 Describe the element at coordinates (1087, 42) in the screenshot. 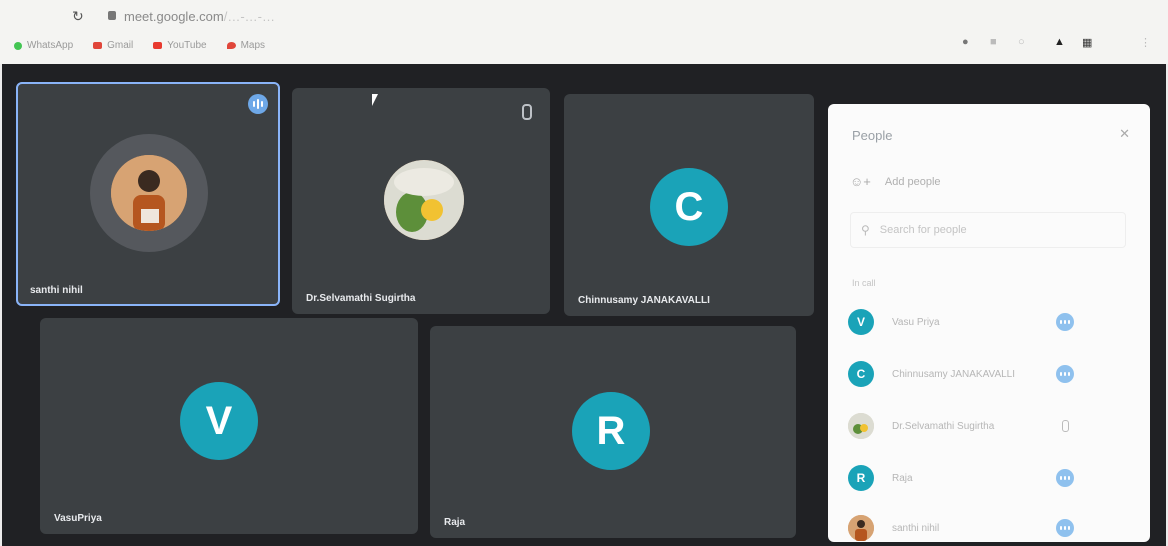

I see `extension-icon: ▦` at that location.